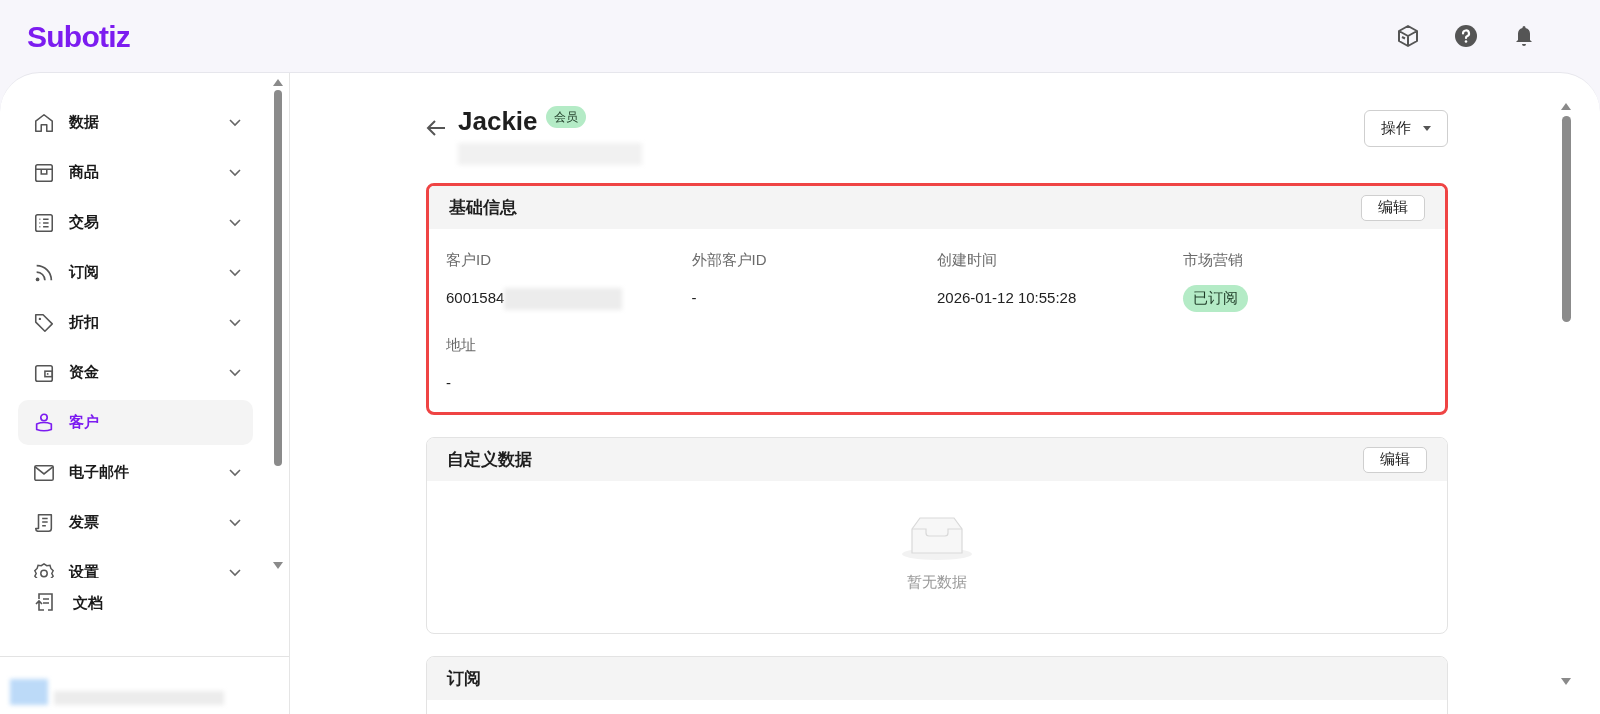 This screenshot has width=1600, height=714. Describe the element at coordinates (44, 603) in the screenshot. I see `document-icon` at that location.